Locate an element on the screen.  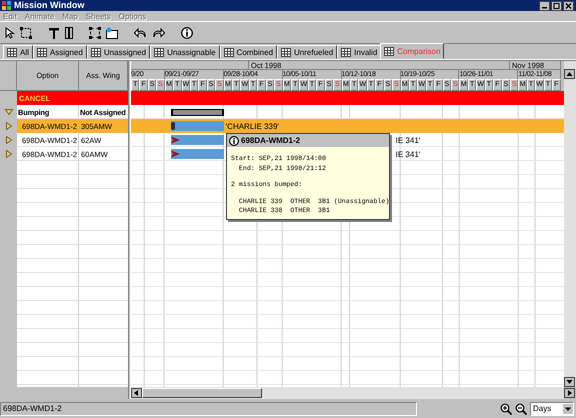
select-icon is located at coordinates (26, 32).